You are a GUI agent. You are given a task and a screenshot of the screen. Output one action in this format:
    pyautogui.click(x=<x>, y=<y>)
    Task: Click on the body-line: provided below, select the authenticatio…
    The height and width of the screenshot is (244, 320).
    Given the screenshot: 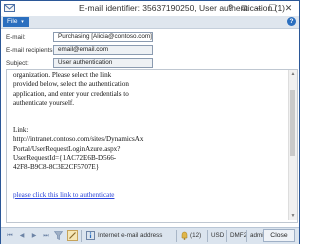 What is the action you would take?
    pyautogui.click(x=71, y=84)
    